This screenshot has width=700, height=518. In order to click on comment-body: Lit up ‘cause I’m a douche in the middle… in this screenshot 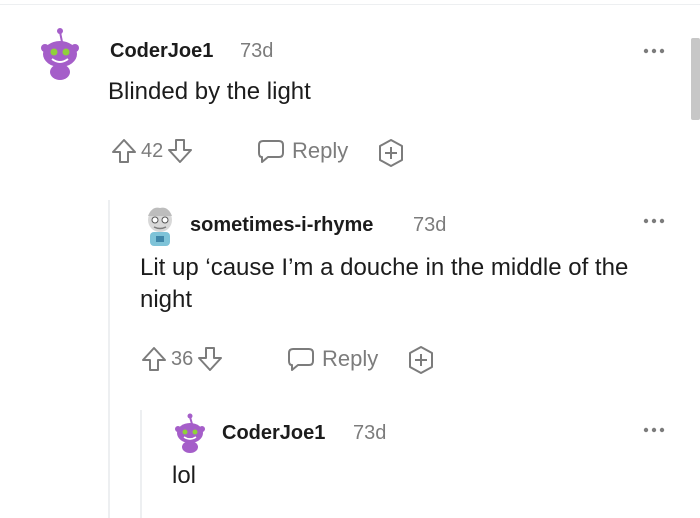, I will do `click(384, 283)`.